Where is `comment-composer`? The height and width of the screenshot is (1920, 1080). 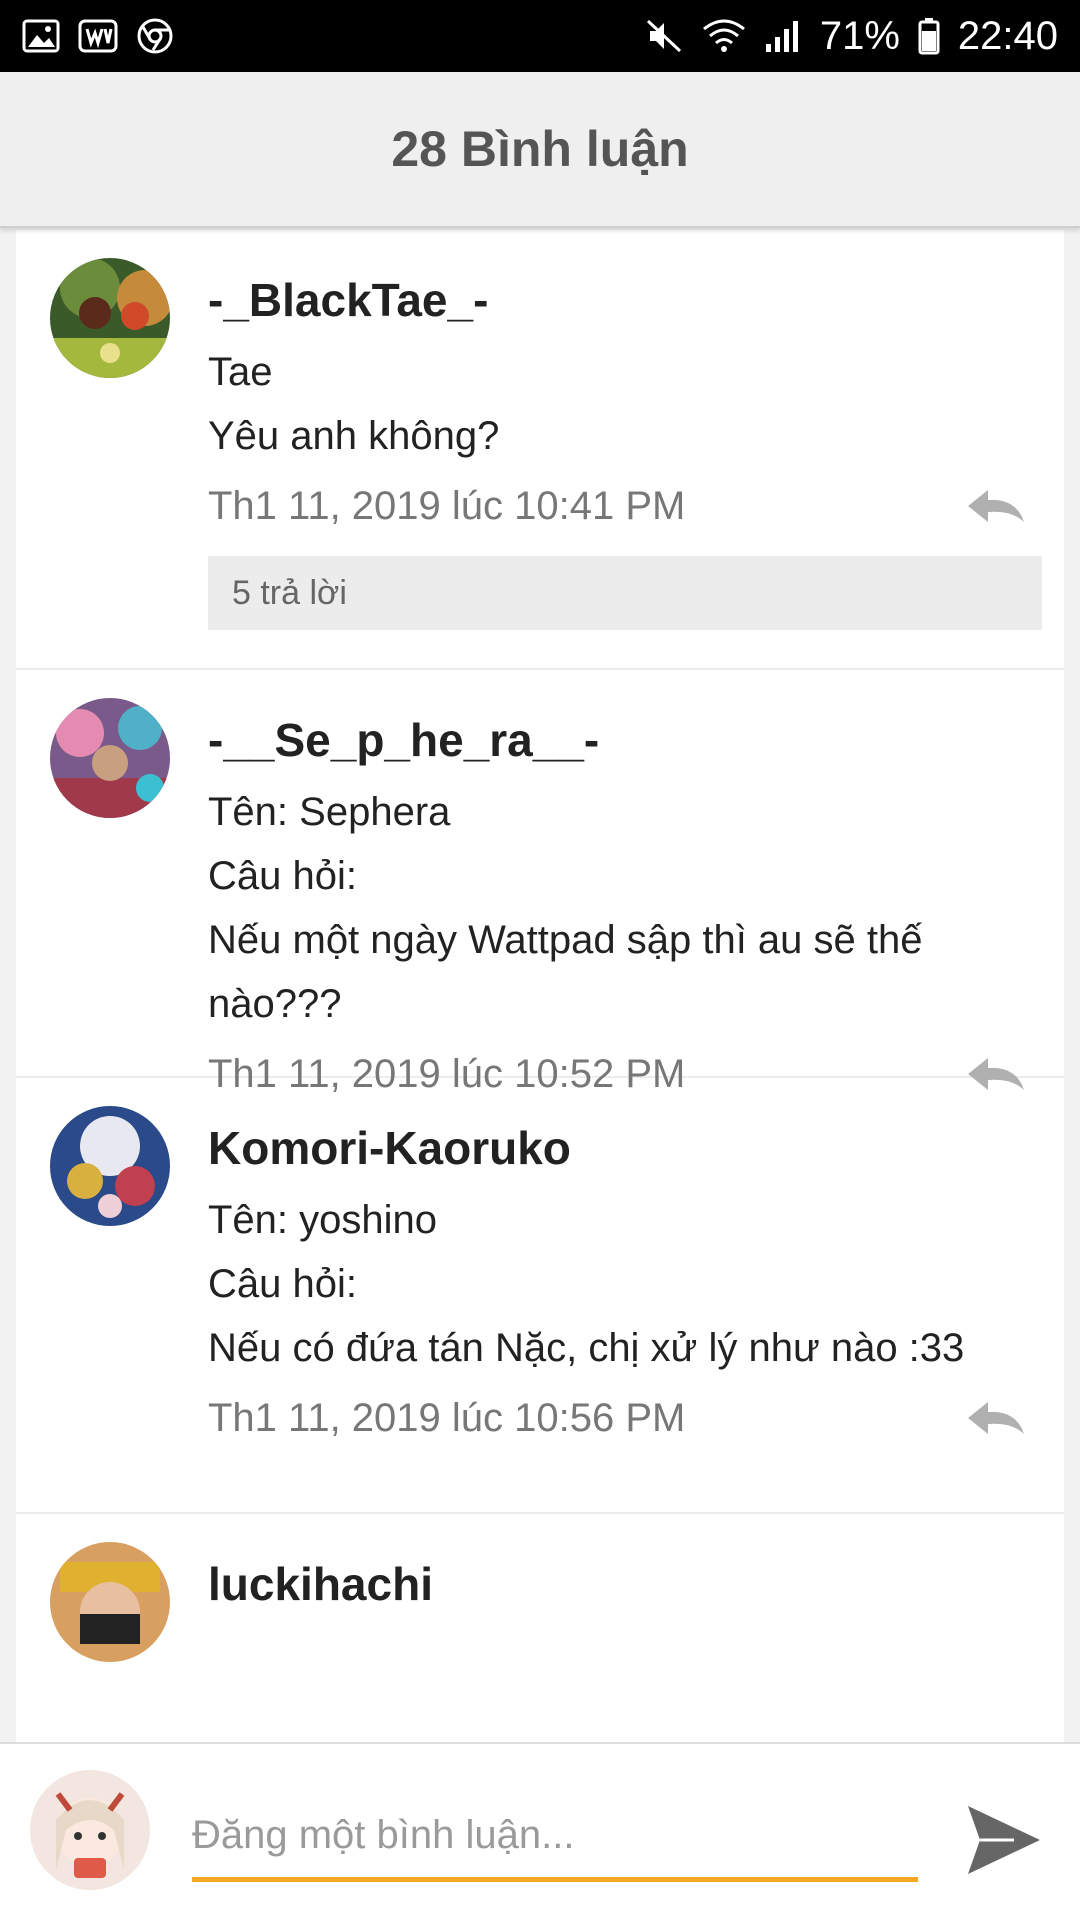
comment-composer is located at coordinates (540, 1831).